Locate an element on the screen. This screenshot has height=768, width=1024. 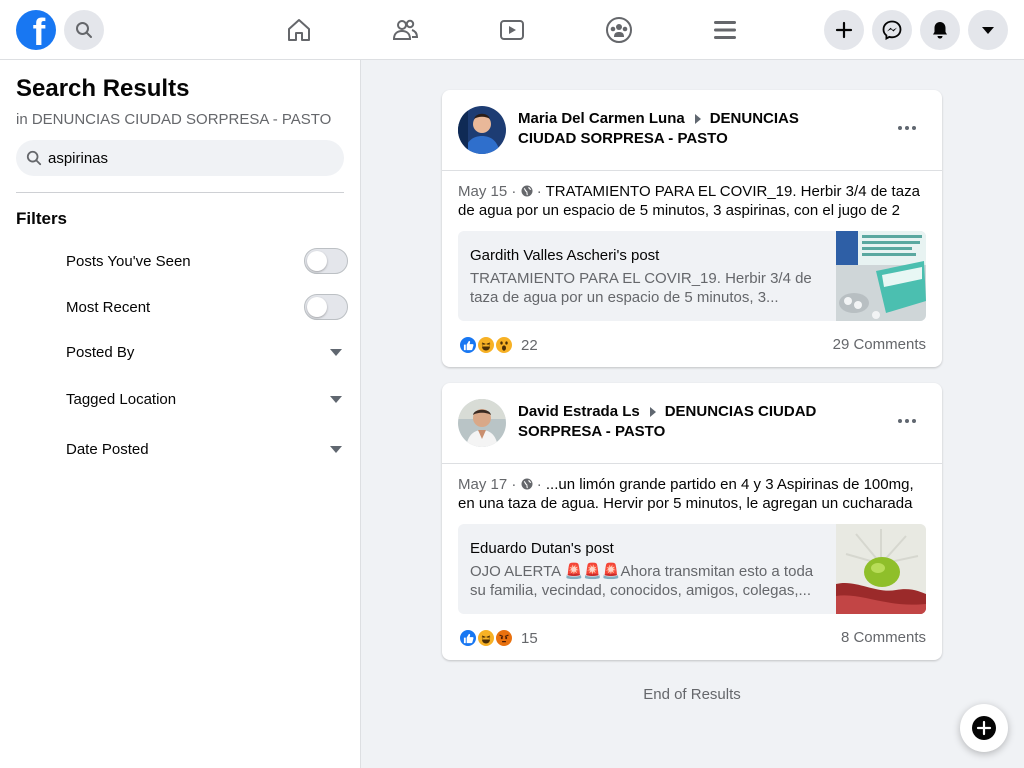
filter-most-recent: Most Recent is located at coordinates (207, 307).